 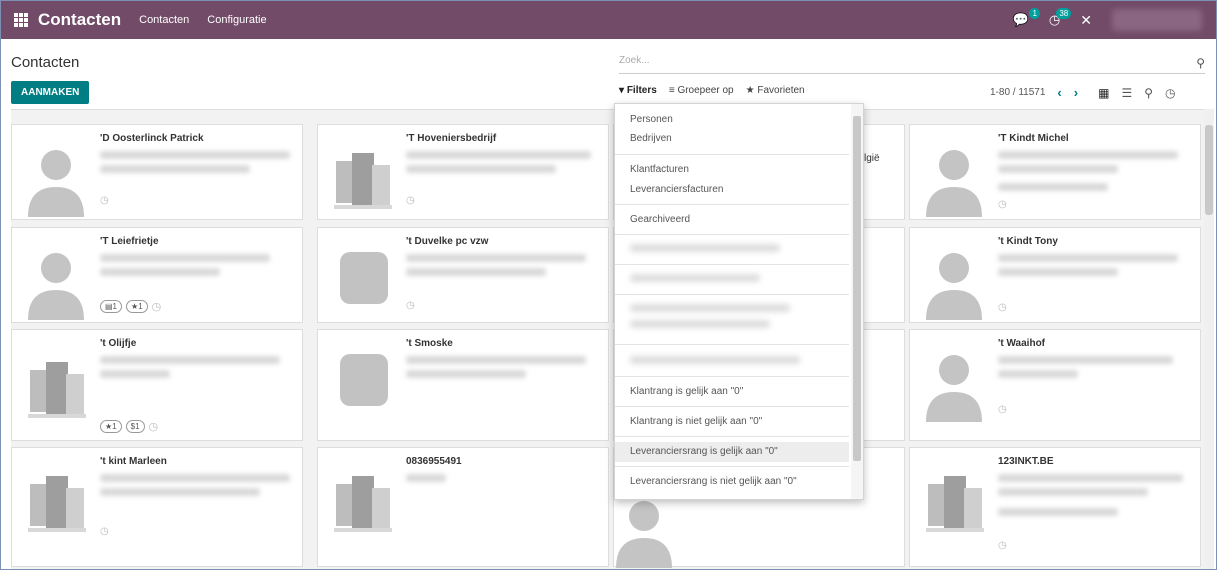 I want to click on menu-configuratie: Configuratie, so click(x=236, y=20).